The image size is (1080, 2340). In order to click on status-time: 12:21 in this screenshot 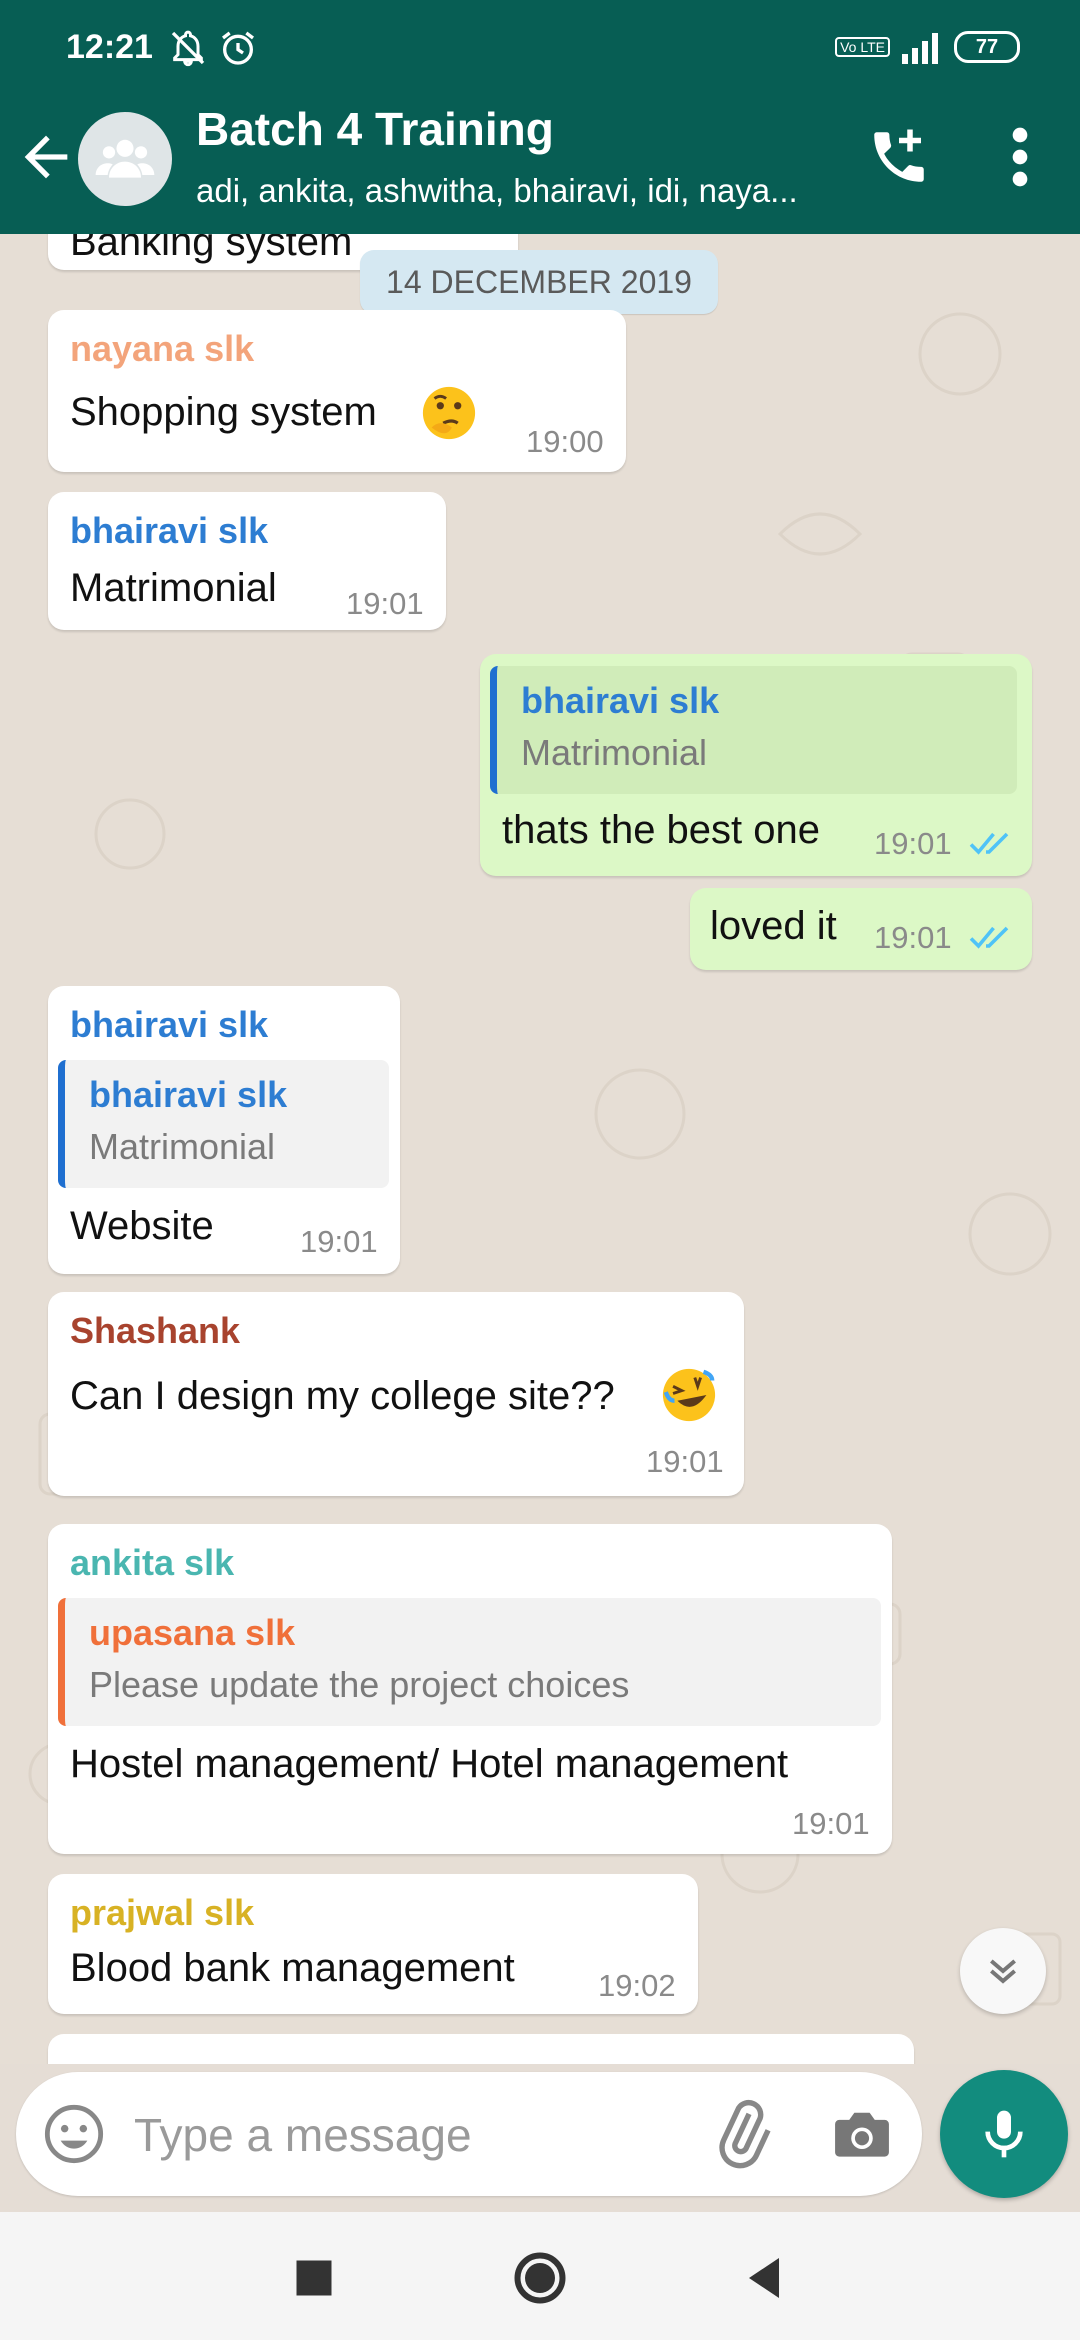, I will do `click(109, 47)`.